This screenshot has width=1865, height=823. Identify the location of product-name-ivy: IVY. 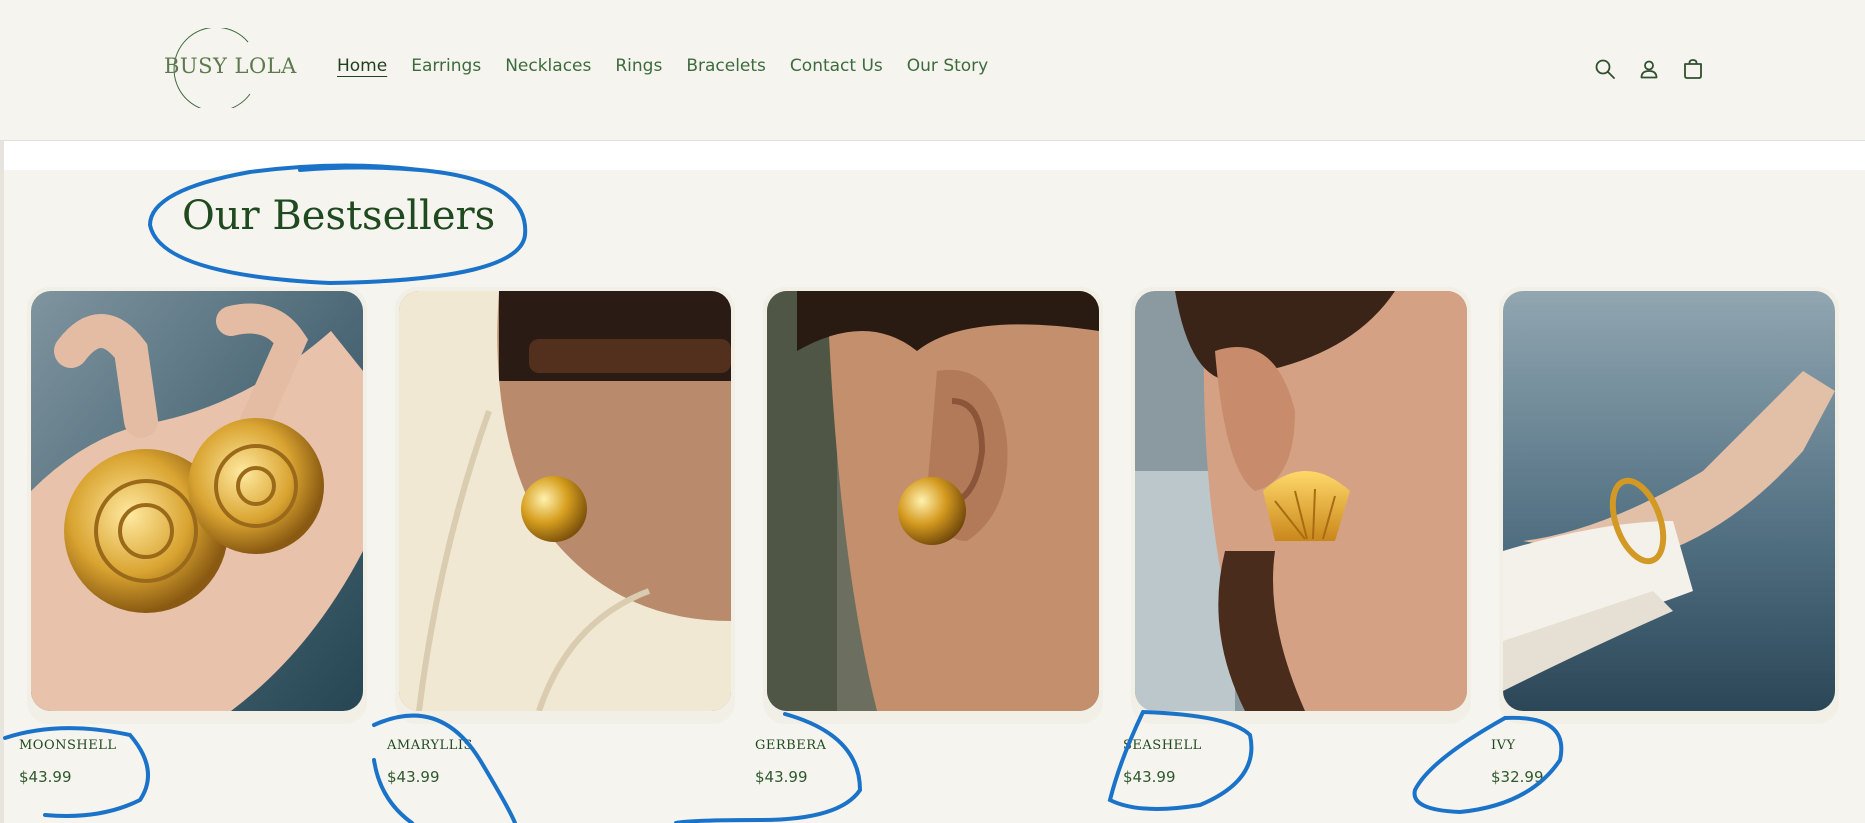
(1503, 745).